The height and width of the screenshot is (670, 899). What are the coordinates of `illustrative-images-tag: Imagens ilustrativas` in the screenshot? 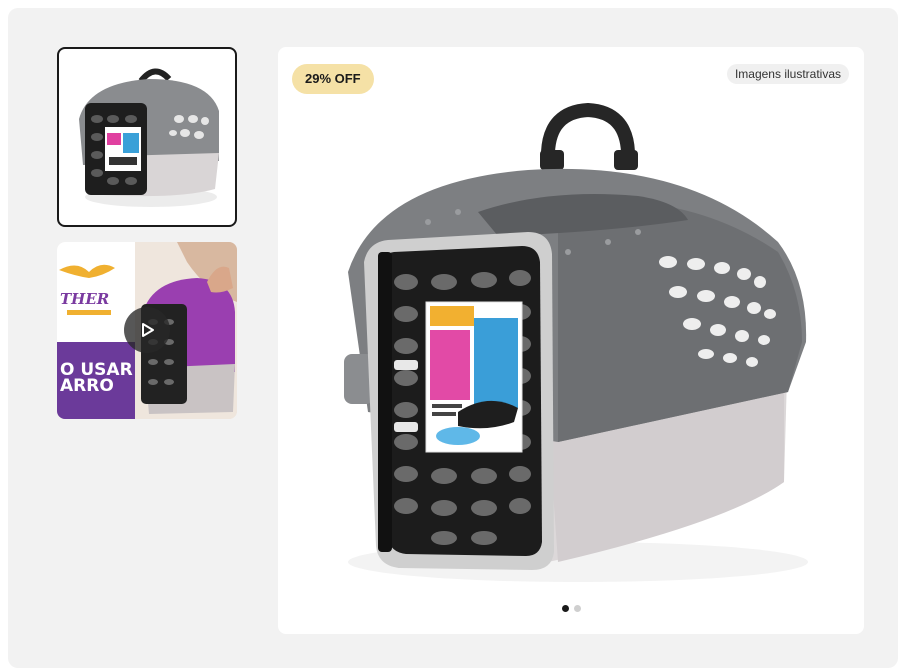 It's located at (787, 74).